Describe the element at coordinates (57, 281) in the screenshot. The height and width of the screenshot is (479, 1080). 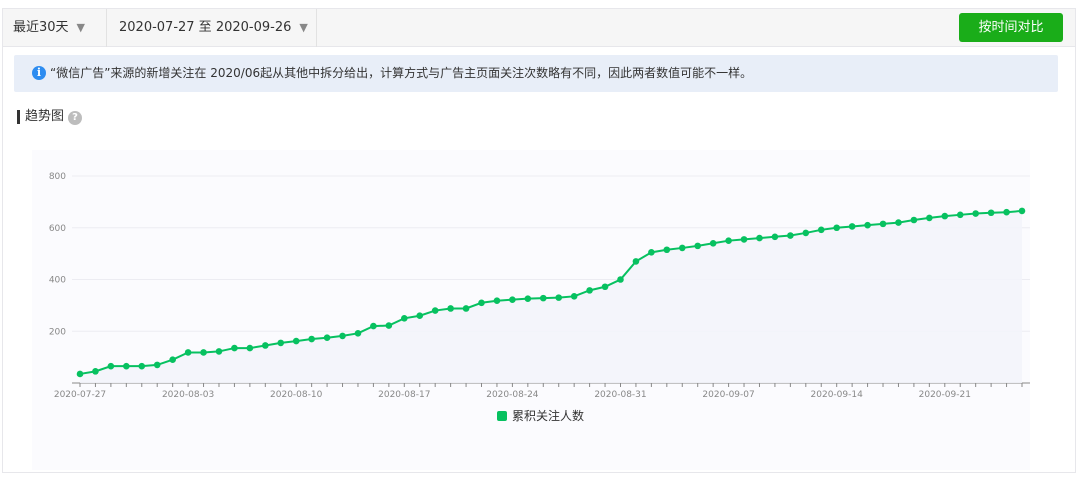
I see `y-tick-label: 400` at that location.